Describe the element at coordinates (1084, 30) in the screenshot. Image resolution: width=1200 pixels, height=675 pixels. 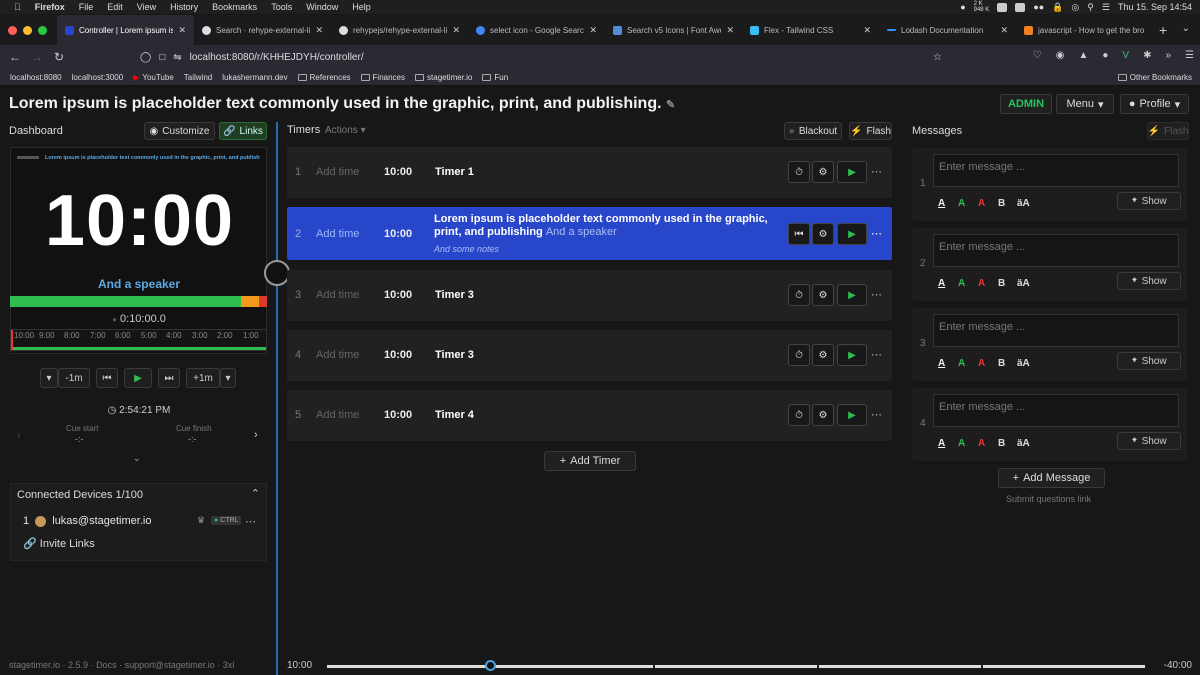
I see `browser-tab: javascript - How to get the bro` at that location.